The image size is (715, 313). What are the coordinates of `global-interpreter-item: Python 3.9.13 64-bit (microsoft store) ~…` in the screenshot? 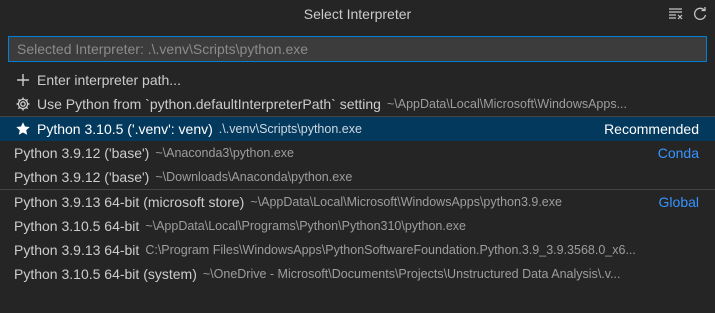 It's located at (357, 202).